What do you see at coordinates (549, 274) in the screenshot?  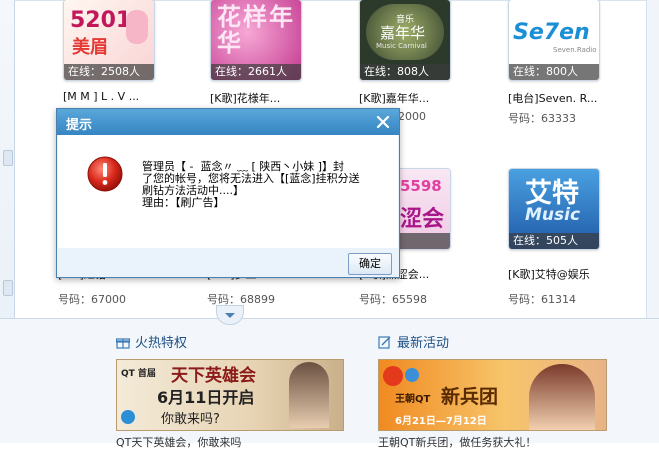 I see `room-name: [K歌]艾特@娱乐` at bounding box center [549, 274].